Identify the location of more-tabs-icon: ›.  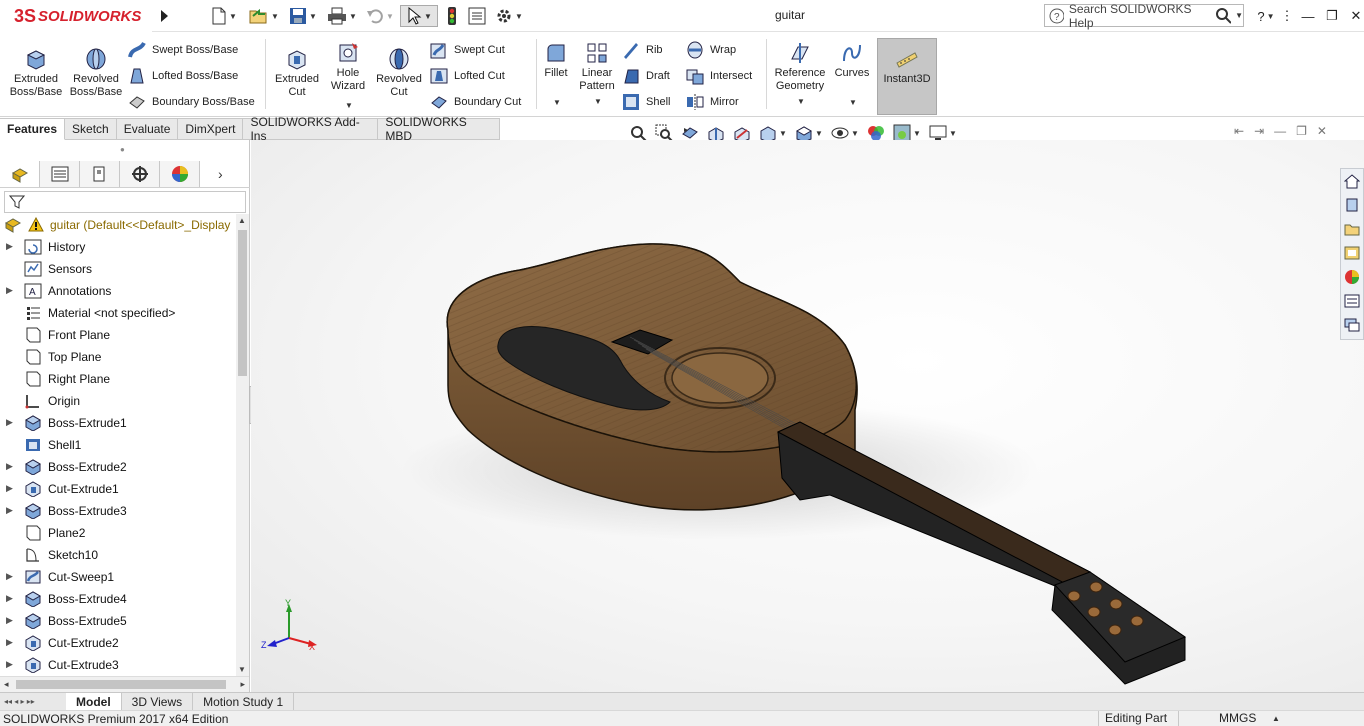
(220, 174).